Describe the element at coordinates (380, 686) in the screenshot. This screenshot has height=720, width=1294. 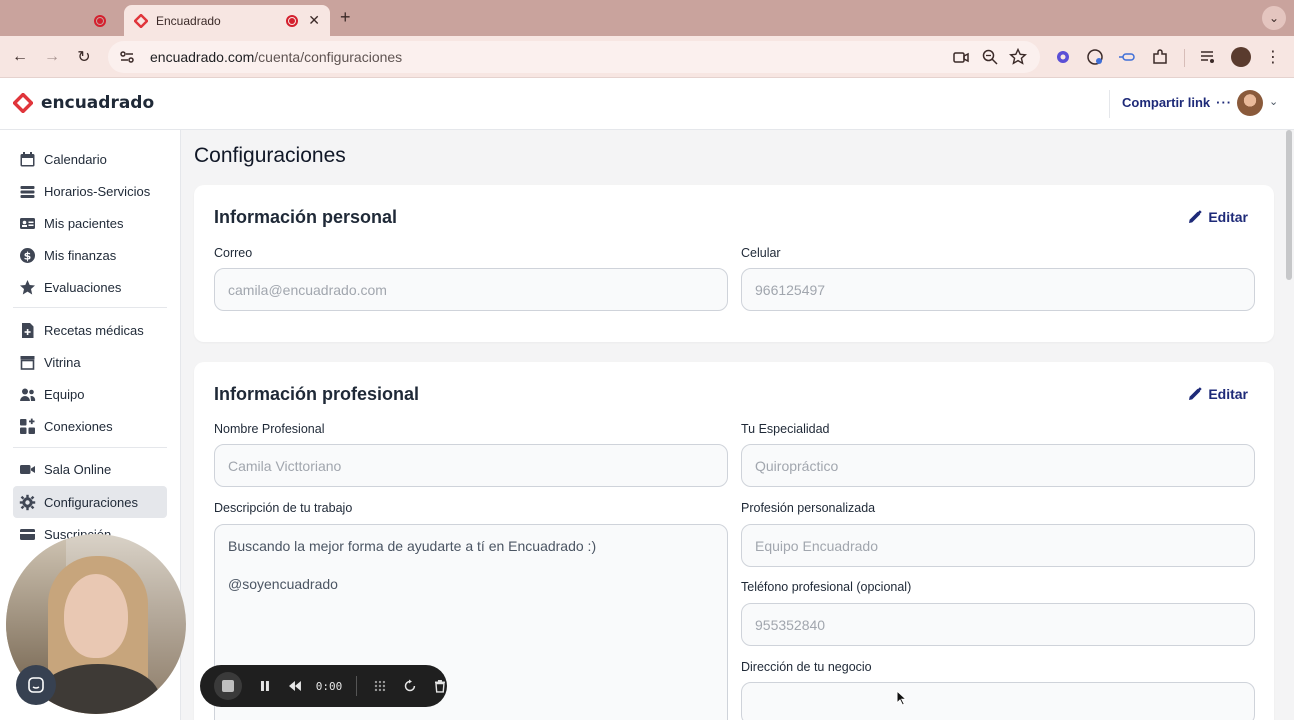
I see `drag-handle-icon` at that location.